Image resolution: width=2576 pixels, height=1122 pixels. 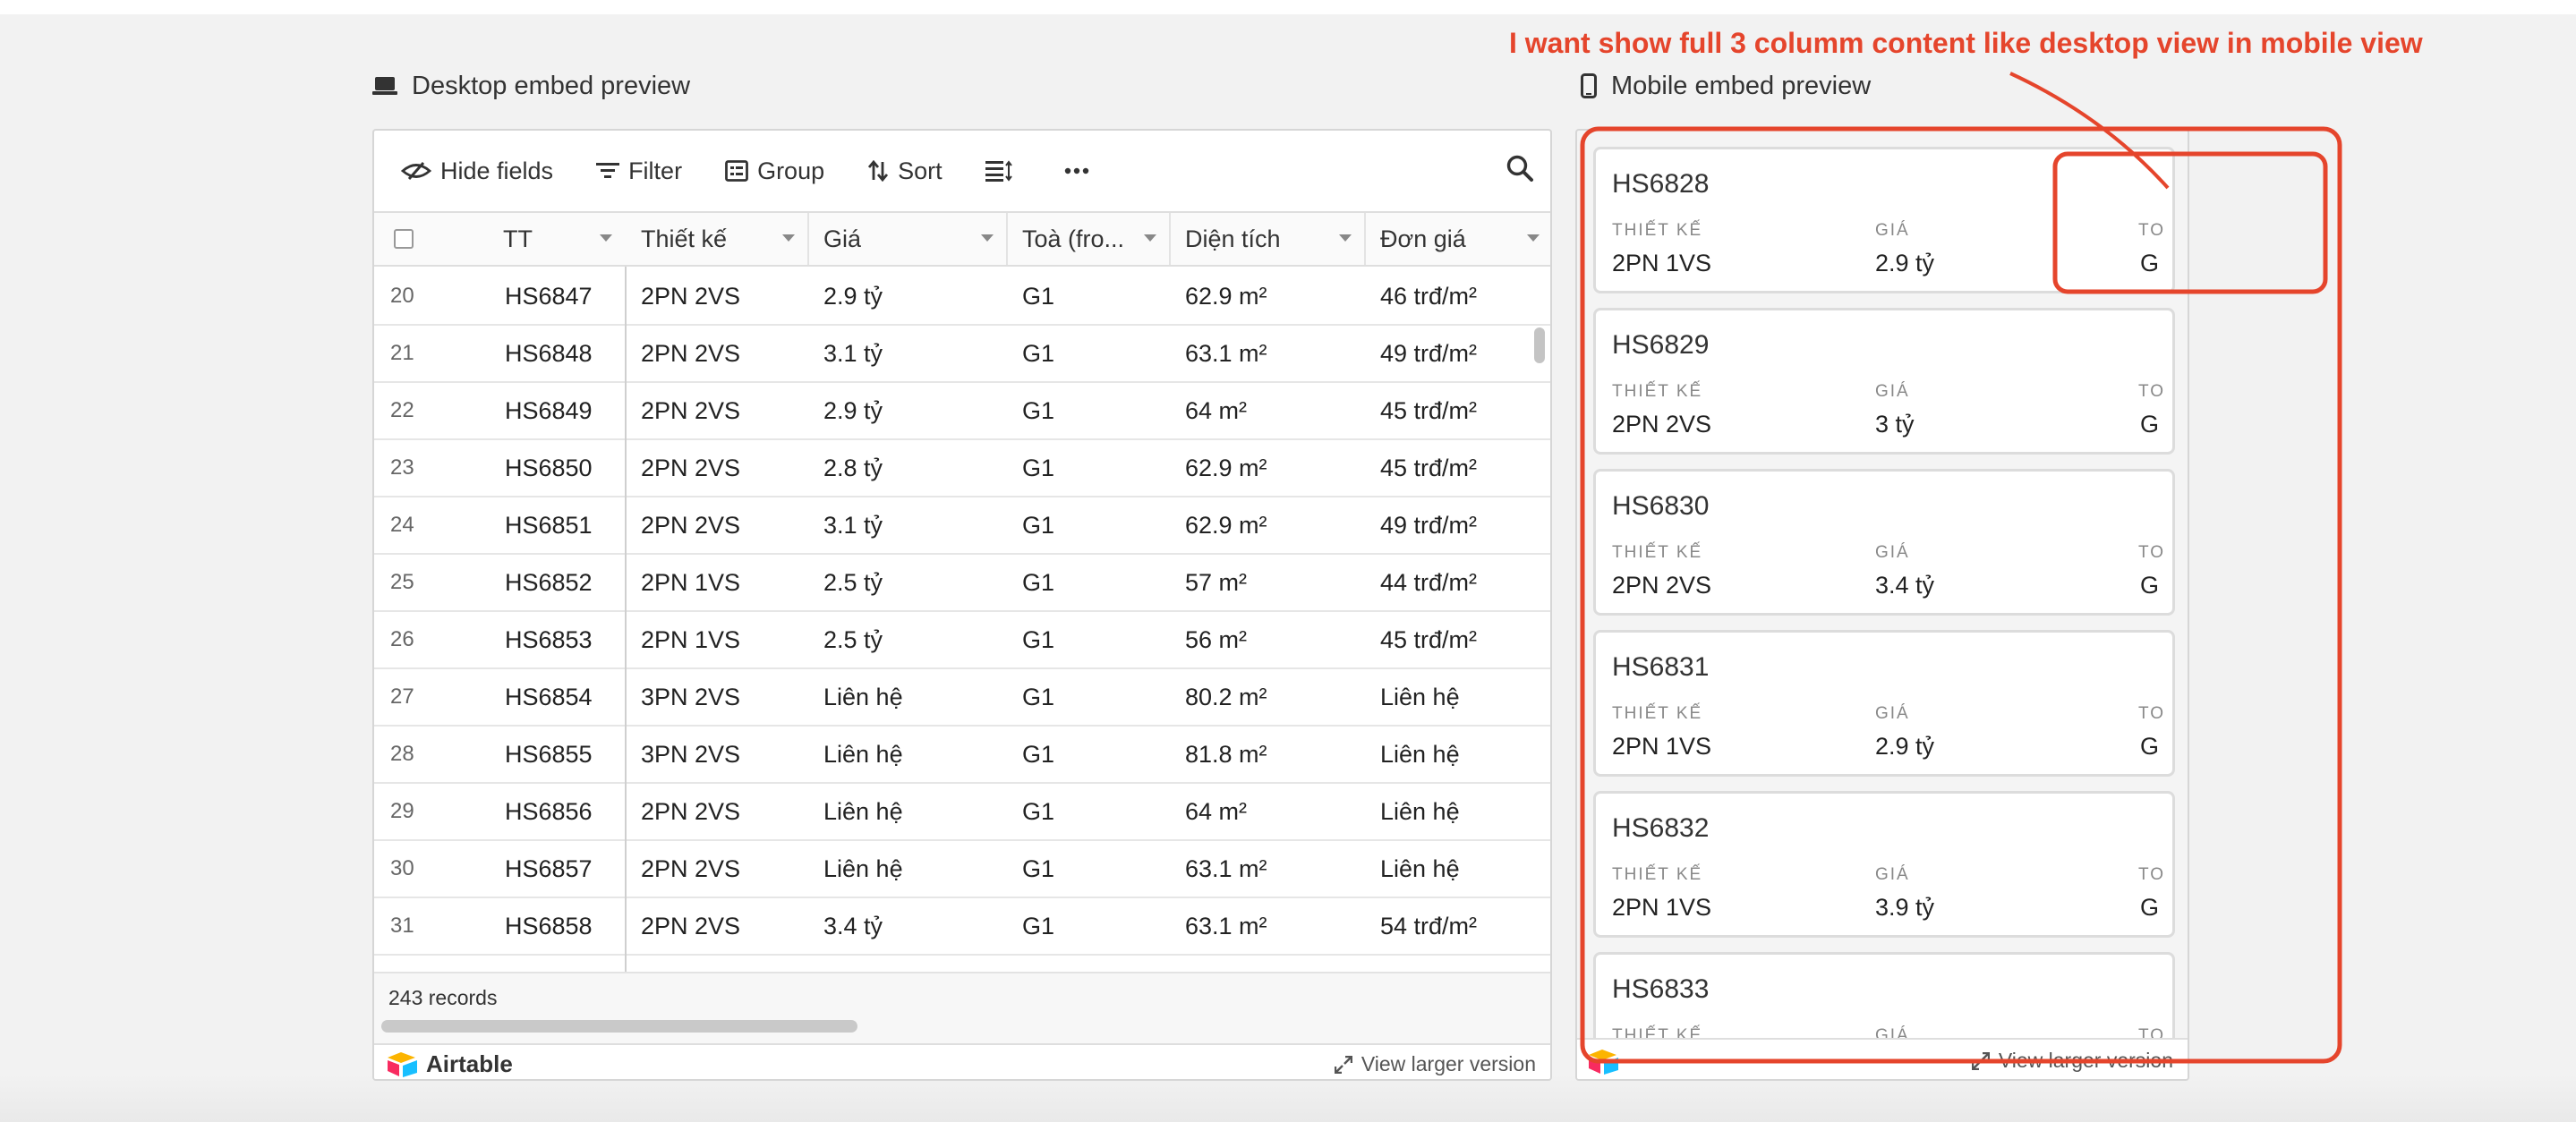 What do you see at coordinates (1520, 170) in the screenshot?
I see `search-button` at bounding box center [1520, 170].